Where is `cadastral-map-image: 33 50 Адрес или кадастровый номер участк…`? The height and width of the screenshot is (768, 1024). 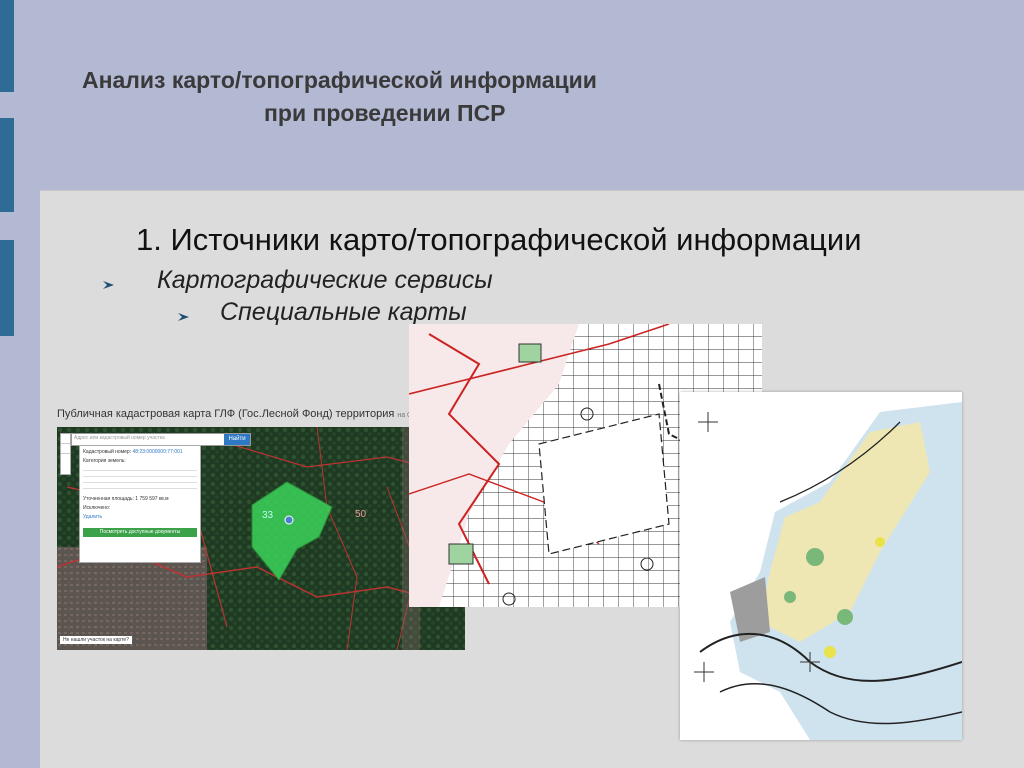
cadastral-map-image: 33 50 Адрес или кадастровый номер участк… is located at coordinates (261, 538).